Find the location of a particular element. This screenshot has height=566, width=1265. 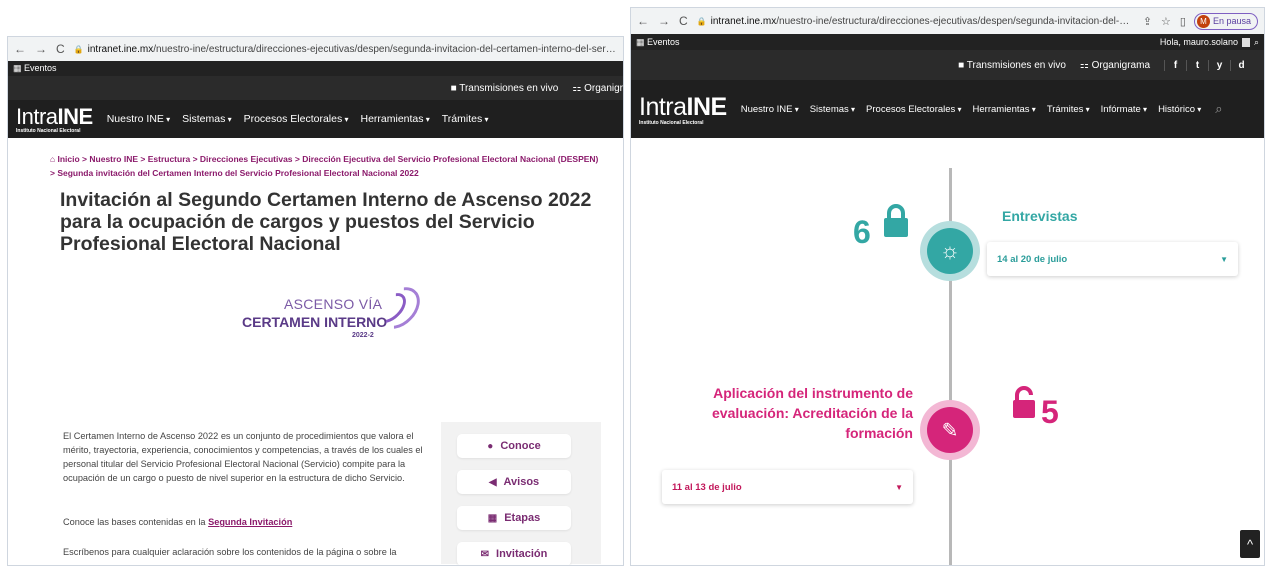

megaphone-icon: ◀ is located at coordinates (492, 482).